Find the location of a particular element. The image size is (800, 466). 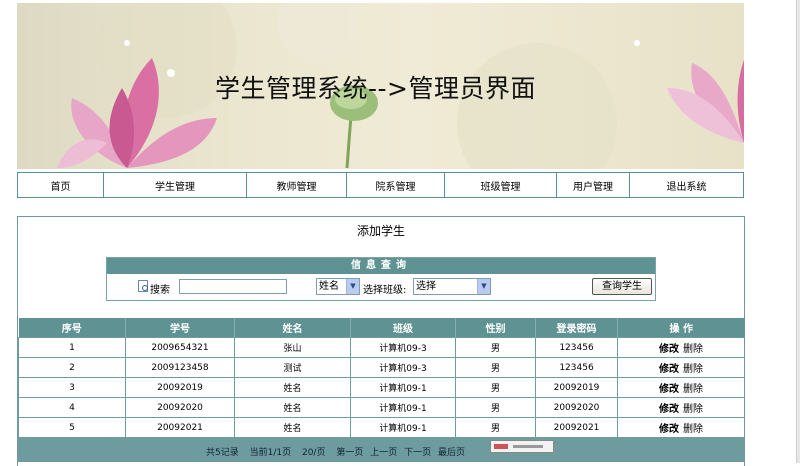

page-title: 添加学生 is located at coordinates (380, 231).